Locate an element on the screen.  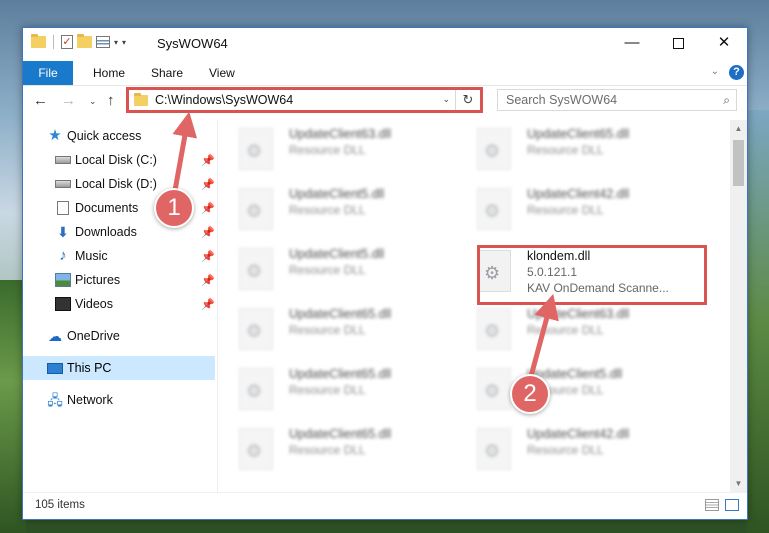
maximize-button is located at coordinates (678, 43).